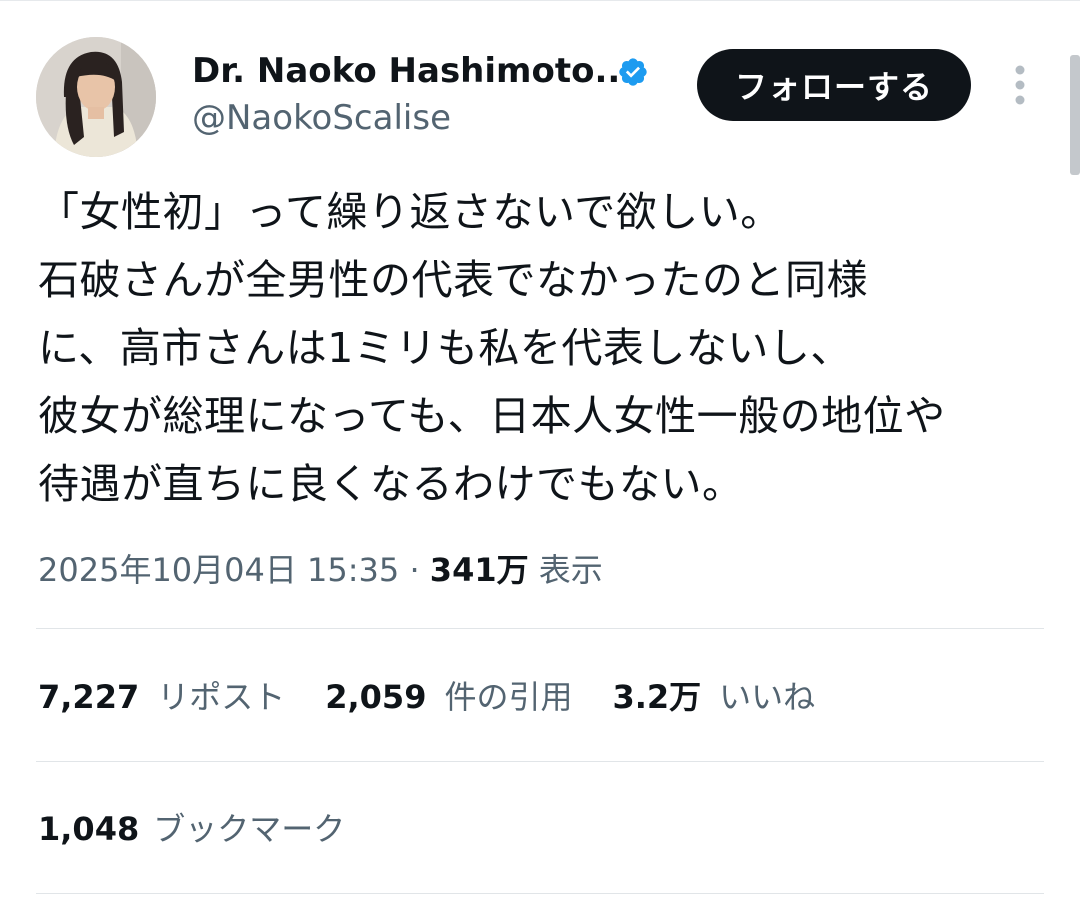 The height and width of the screenshot is (917, 1080). I want to click on author-handle: @NaokoScalise, so click(321, 118).